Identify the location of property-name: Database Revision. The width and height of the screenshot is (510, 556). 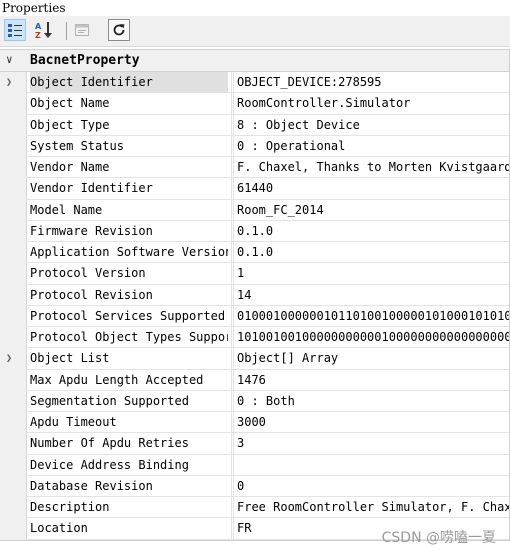
(91, 485).